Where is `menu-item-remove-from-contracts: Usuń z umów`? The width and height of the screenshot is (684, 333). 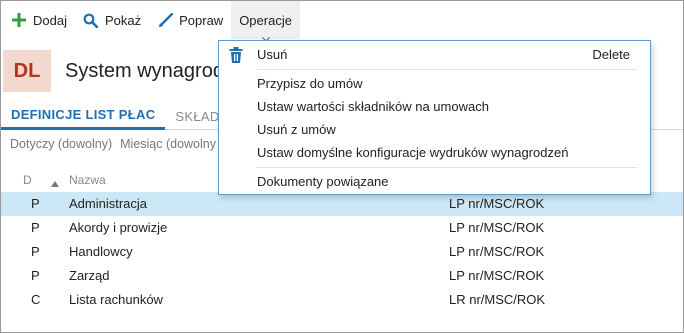 menu-item-remove-from-contracts: Usuń z umów is located at coordinates (434, 130).